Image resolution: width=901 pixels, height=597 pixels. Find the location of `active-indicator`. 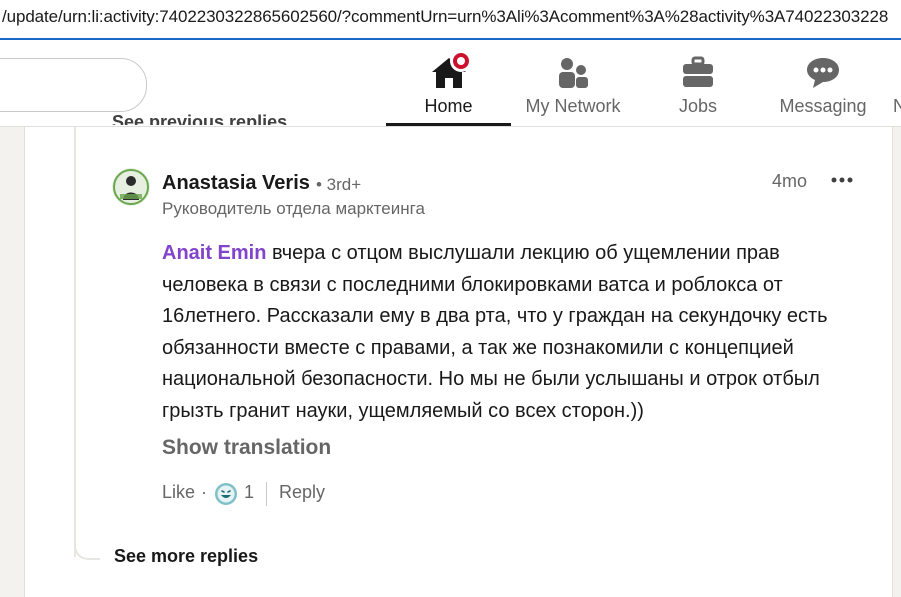

active-indicator is located at coordinates (448, 124).